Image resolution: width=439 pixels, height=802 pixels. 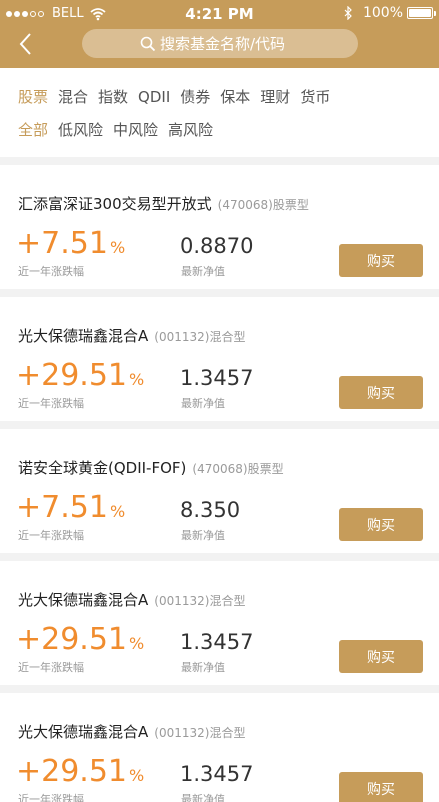 I want to click on back-button, so click(x=25, y=44).